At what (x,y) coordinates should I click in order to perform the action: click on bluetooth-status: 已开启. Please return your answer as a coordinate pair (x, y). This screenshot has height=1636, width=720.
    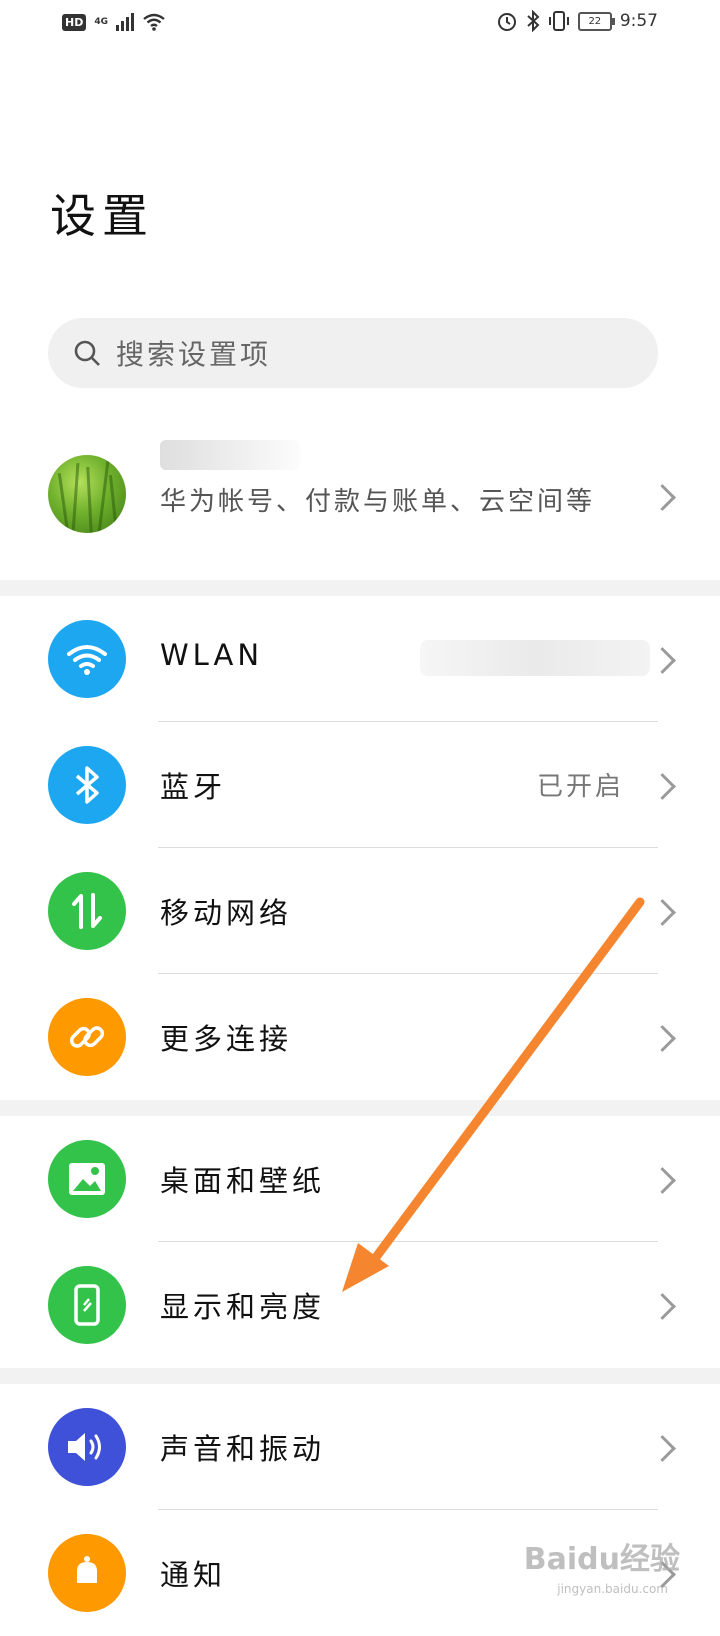
    Looking at the image, I should click on (580, 787).